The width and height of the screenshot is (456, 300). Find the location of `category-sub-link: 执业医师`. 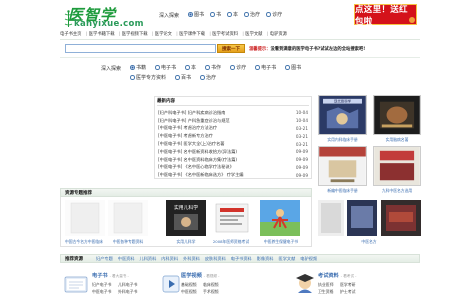

category-sub-link: 执业医师 is located at coordinates (326, 285).